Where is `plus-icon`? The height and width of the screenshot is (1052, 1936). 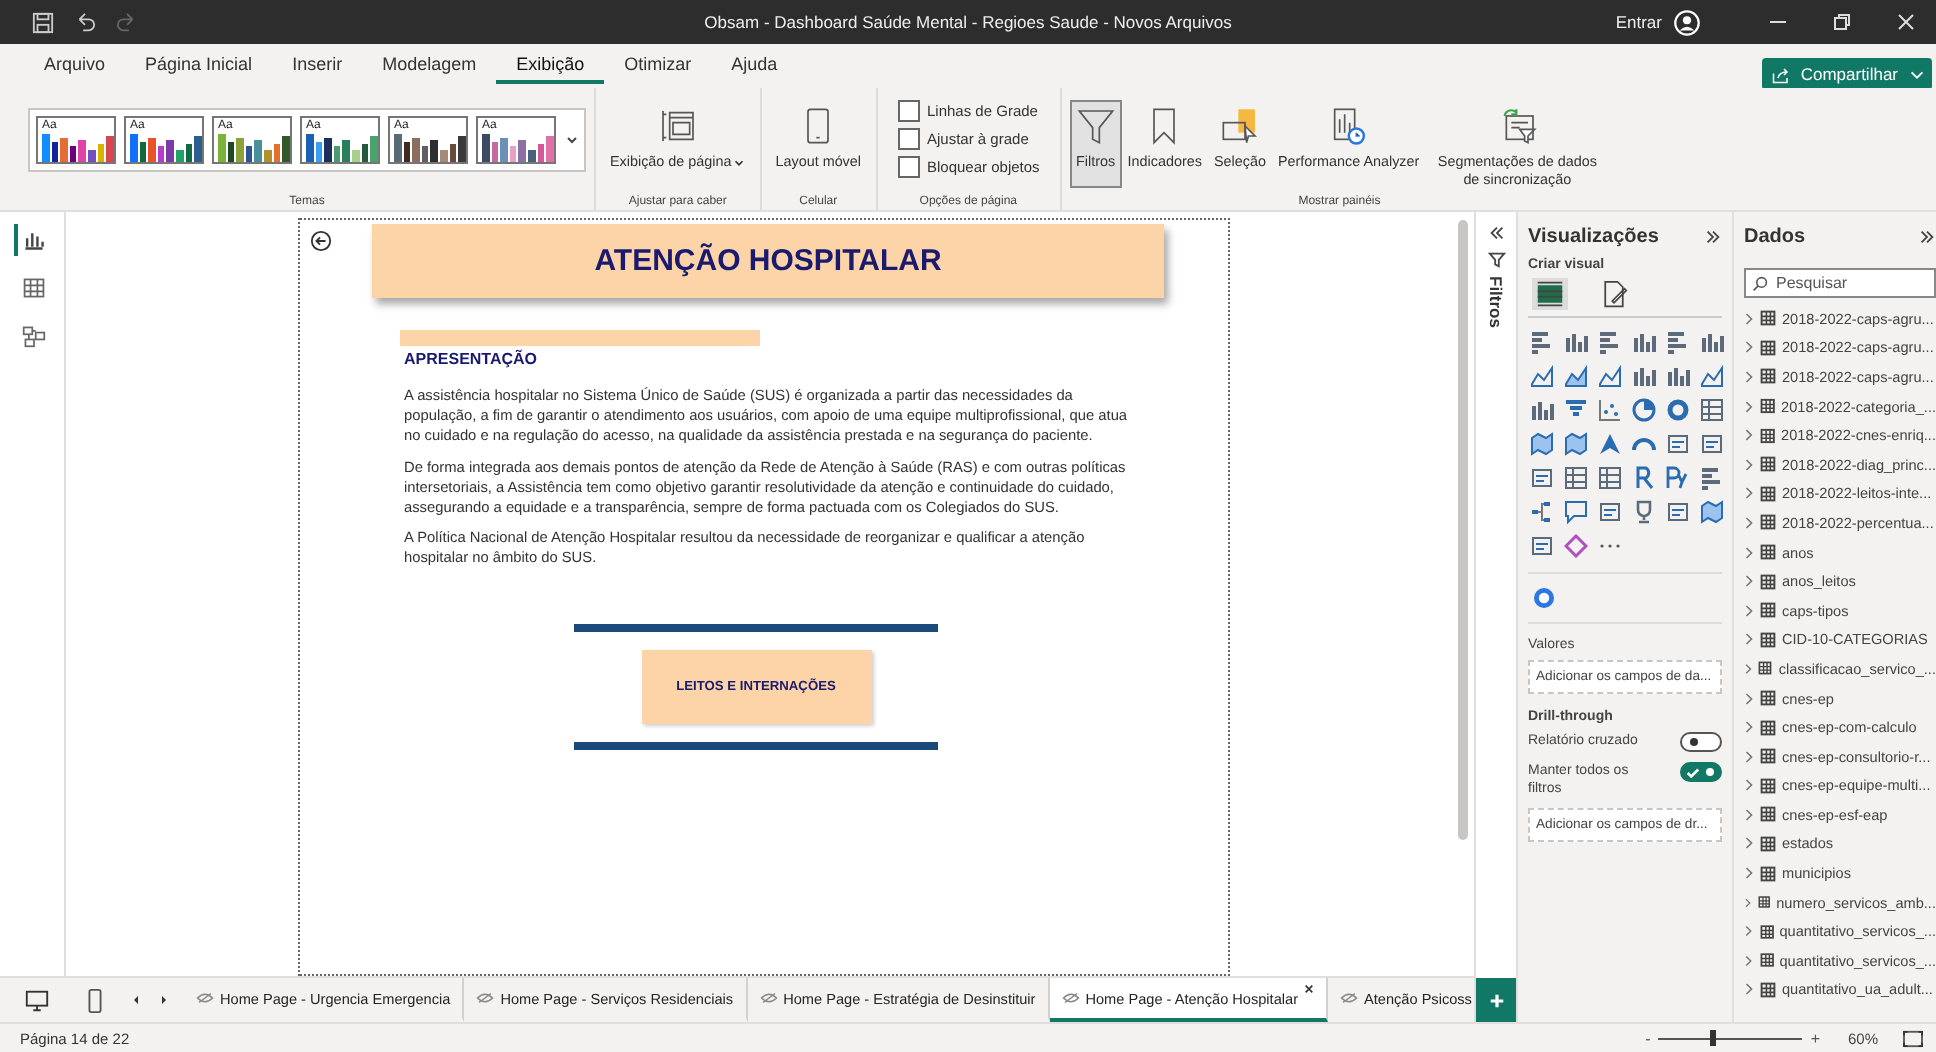
plus-icon is located at coordinates (1496, 1000).